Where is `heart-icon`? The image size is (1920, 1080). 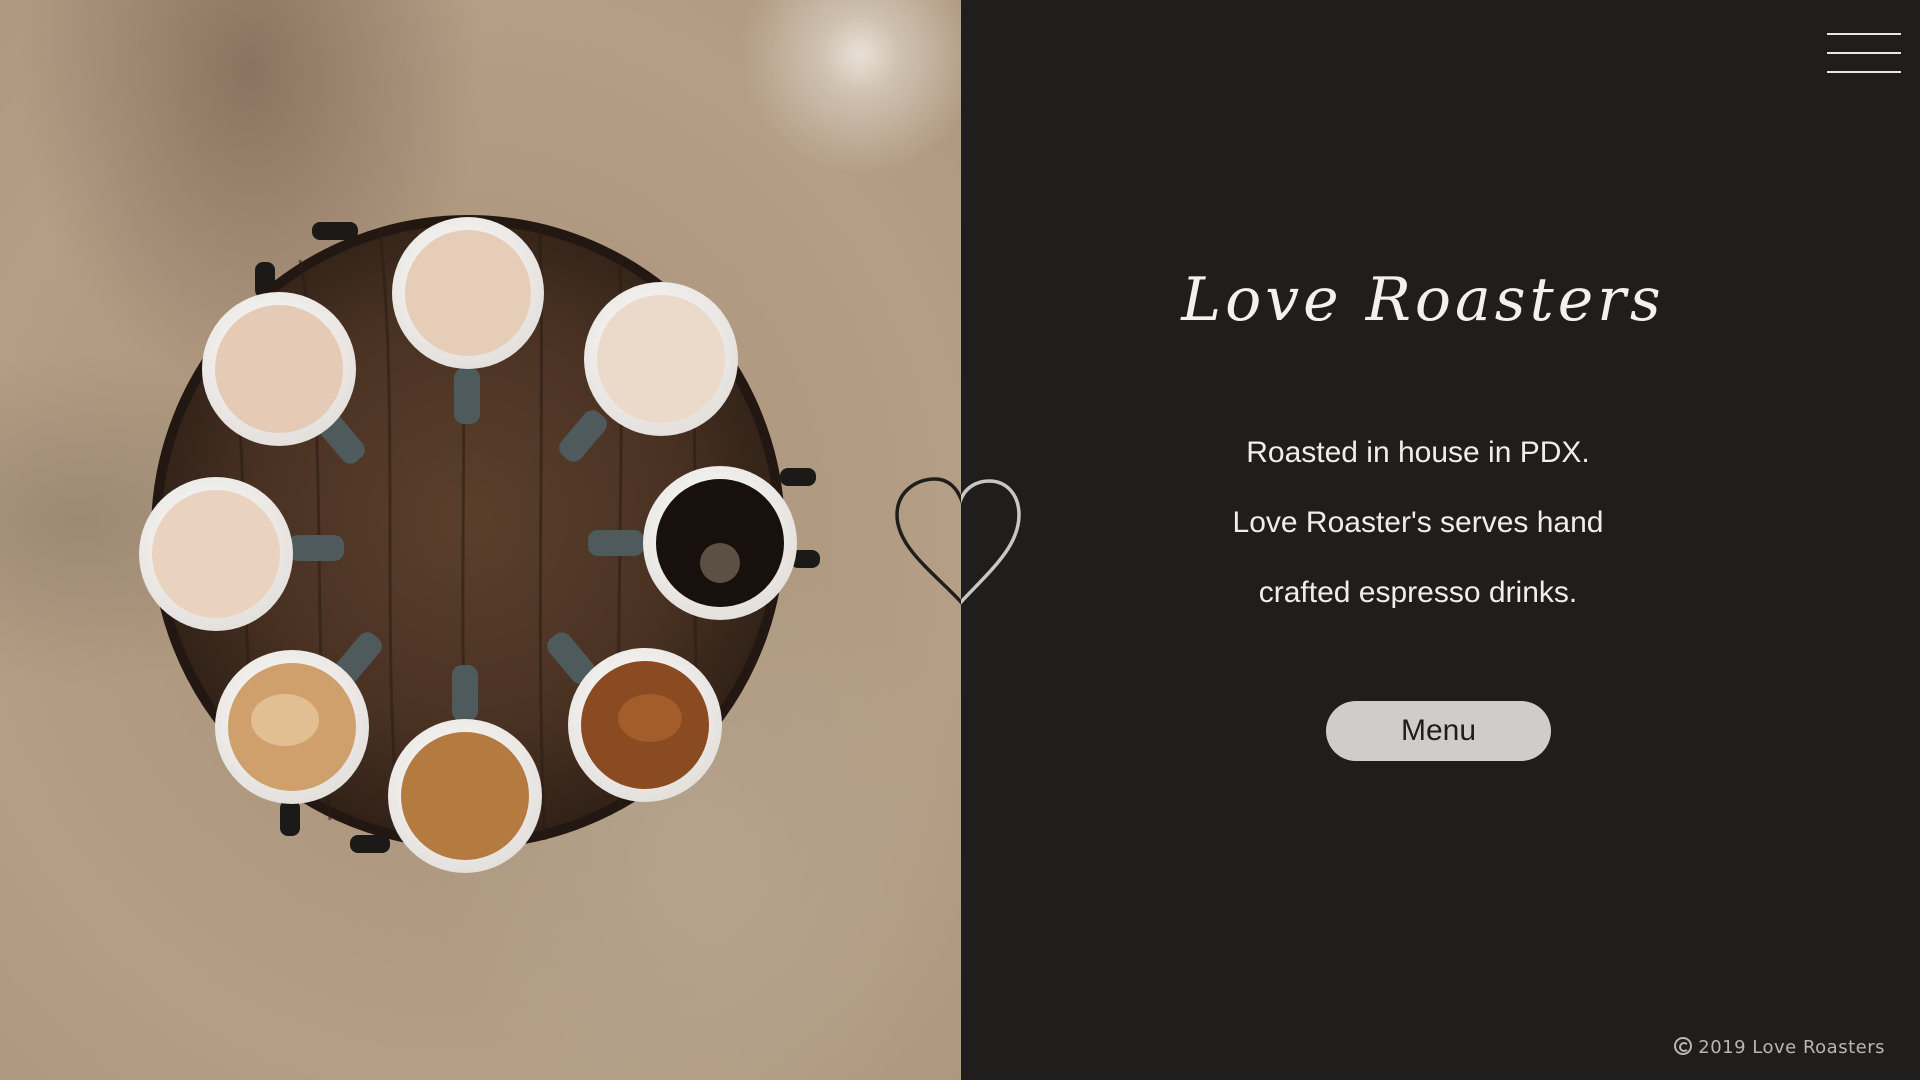 heart-icon is located at coordinates (958, 541).